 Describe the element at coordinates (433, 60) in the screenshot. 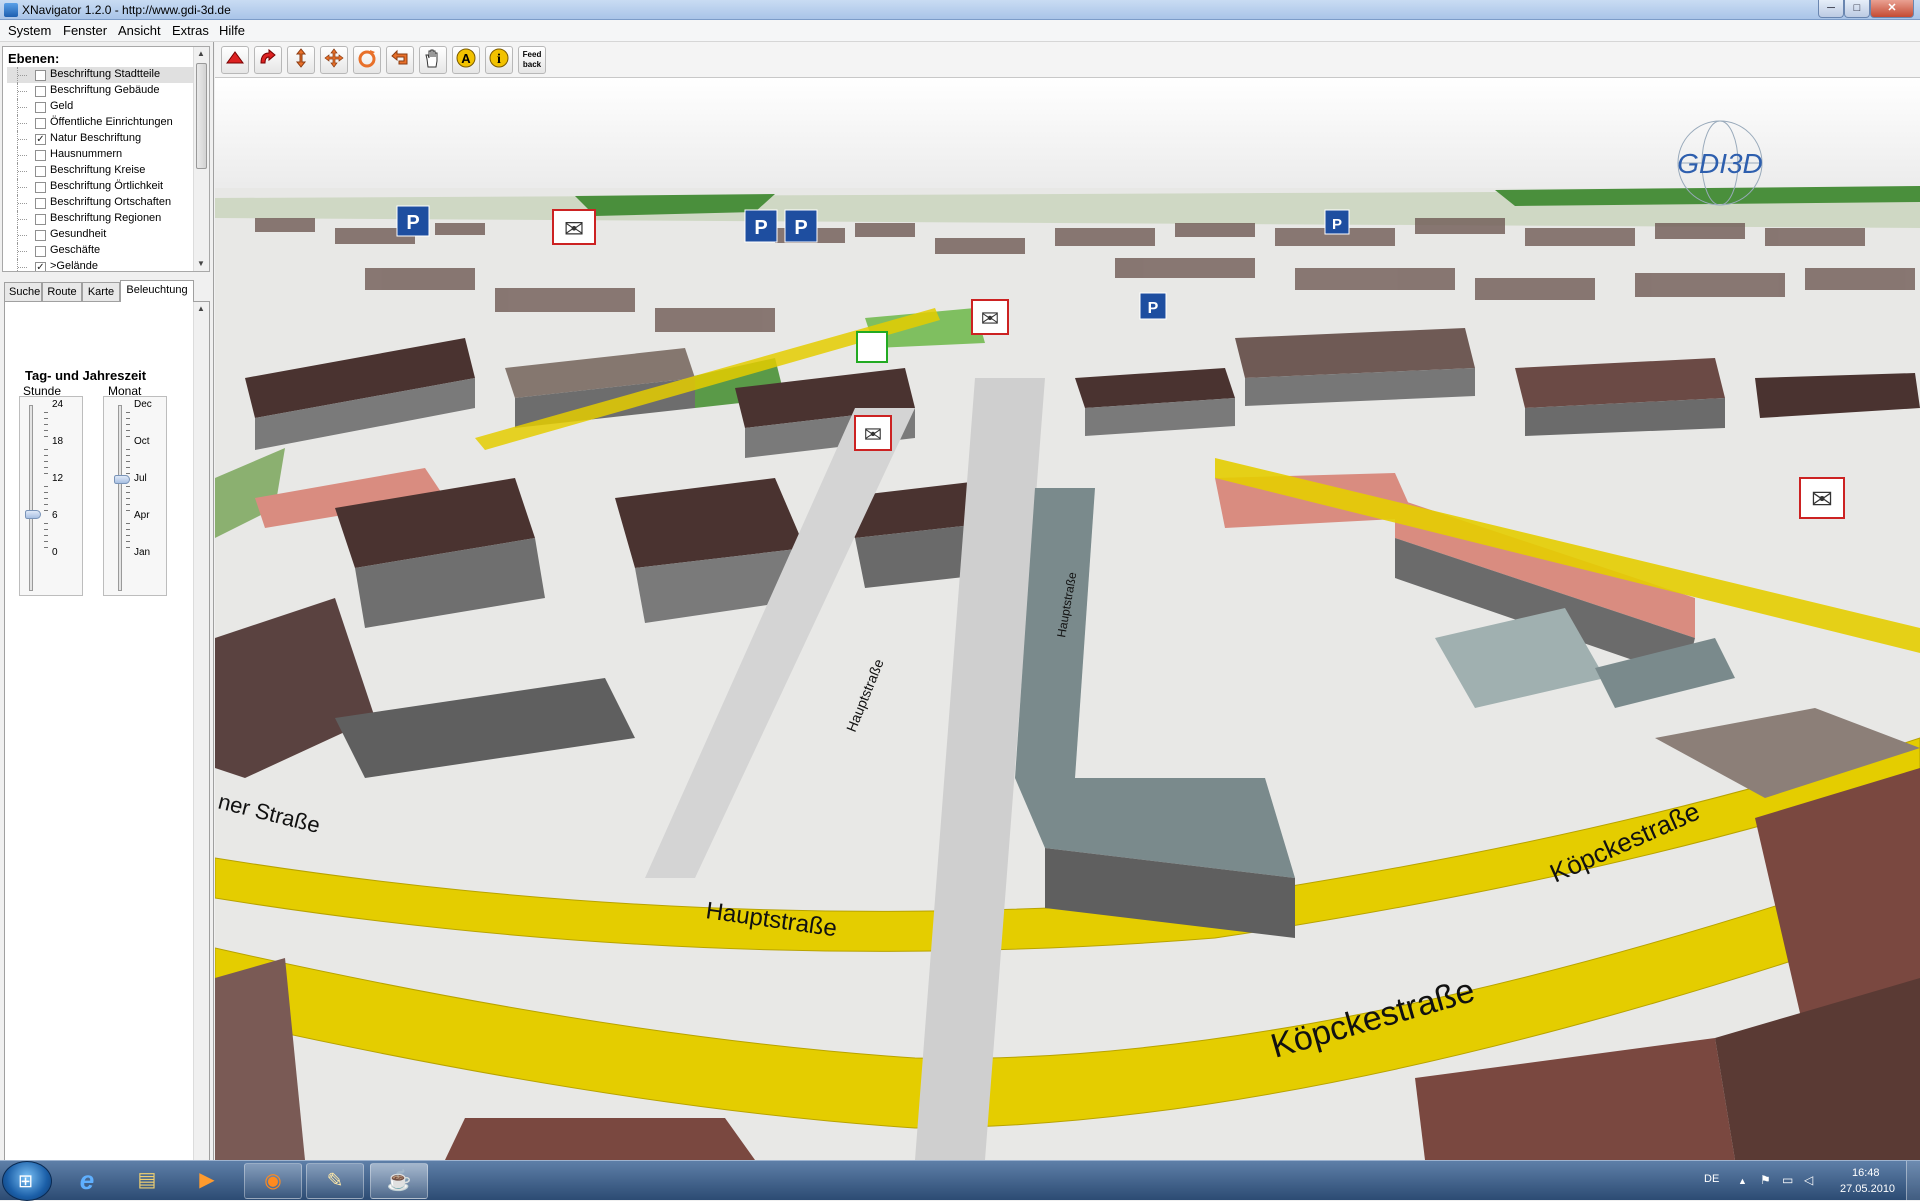

I see `hand-icon` at that location.